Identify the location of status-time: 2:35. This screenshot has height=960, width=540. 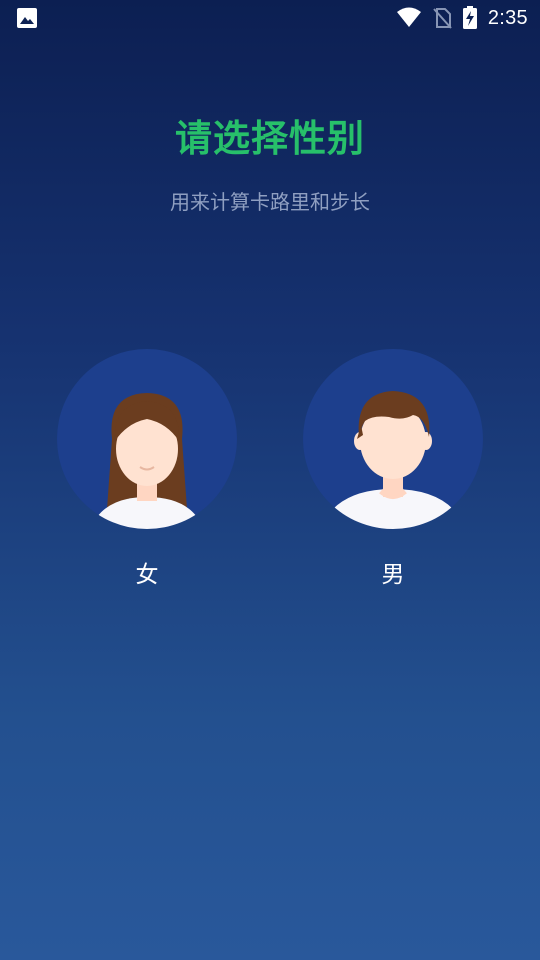
(507, 17).